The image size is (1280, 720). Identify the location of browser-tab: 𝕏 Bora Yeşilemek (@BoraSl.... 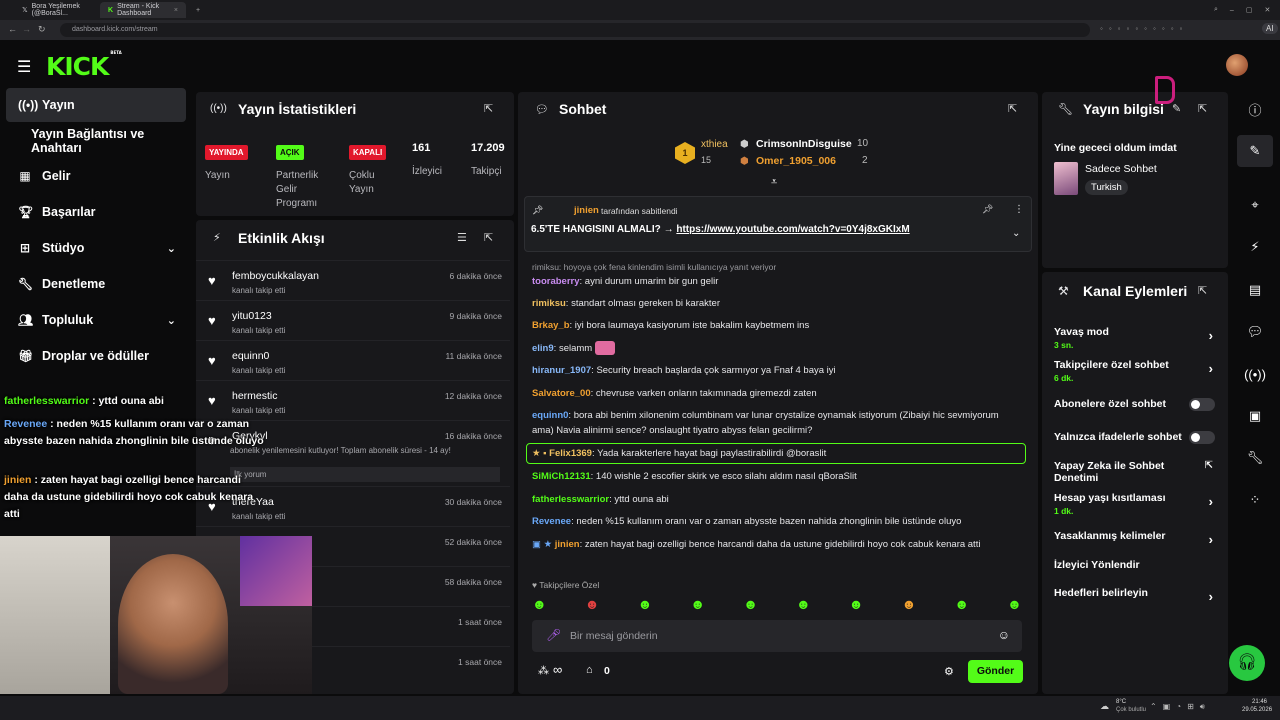
(57, 10).